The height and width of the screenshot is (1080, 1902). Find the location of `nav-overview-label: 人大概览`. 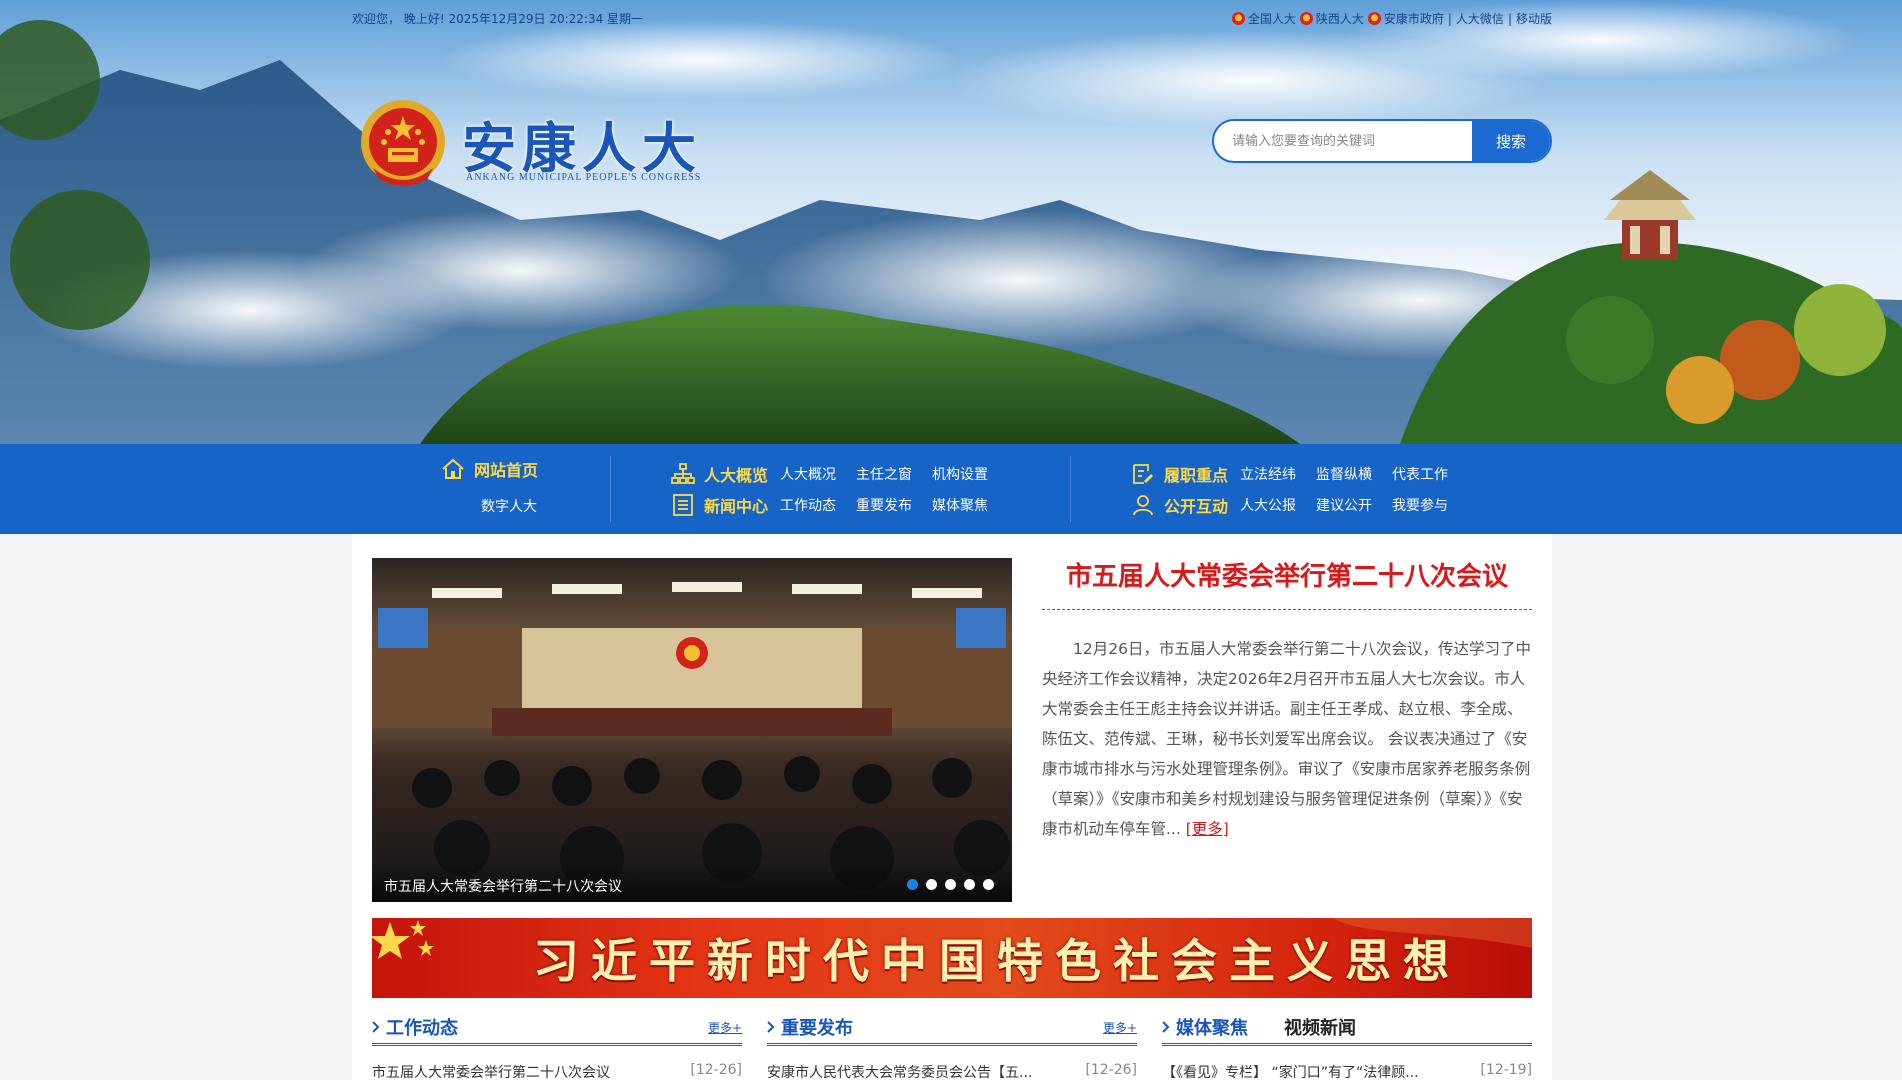

nav-overview-label: 人大概览 is located at coordinates (736, 475).